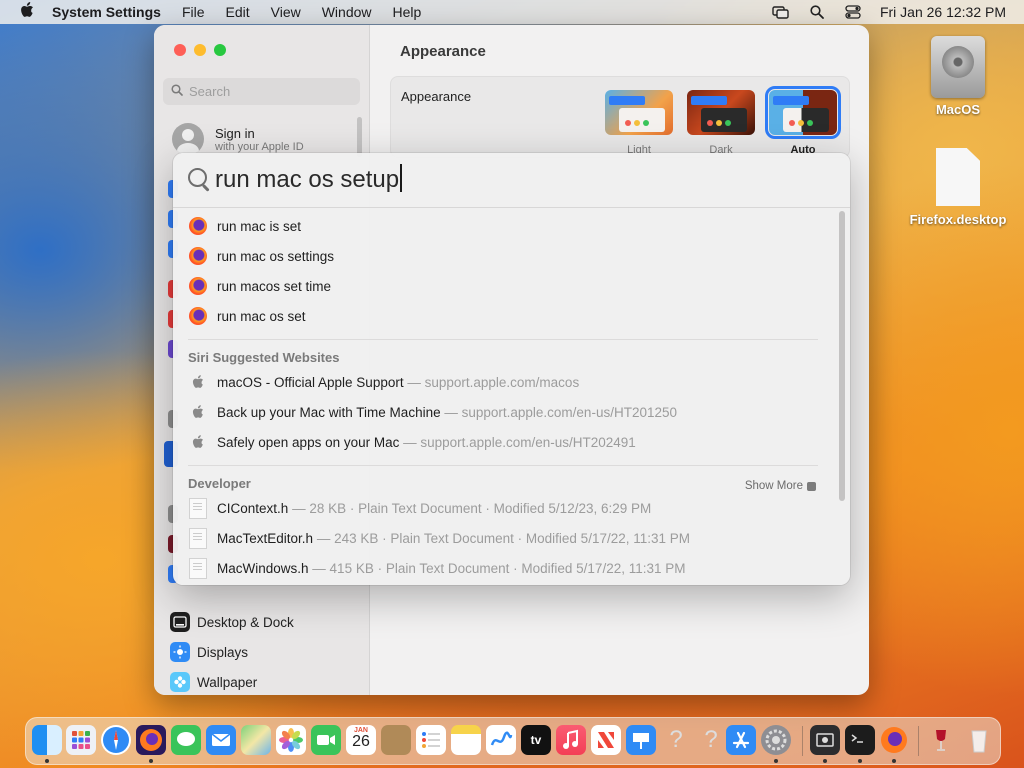 This screenshot has width=1024, height=768. I want to click on dock: JAN 26 tv ? ?, so click(513, 741).